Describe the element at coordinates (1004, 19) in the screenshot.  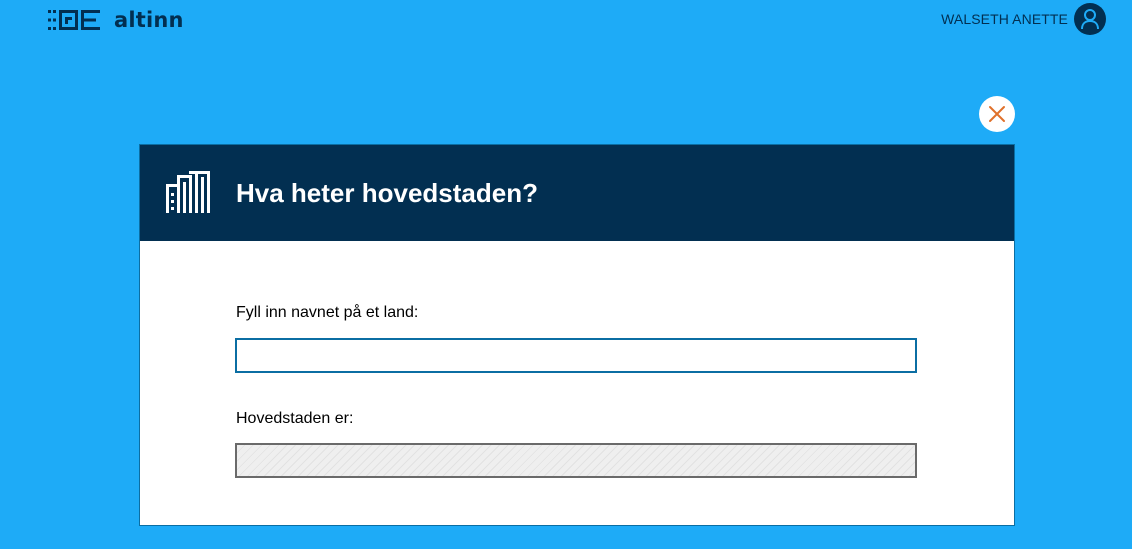
I see `user-name: WALSETH ANETTE` at that location.